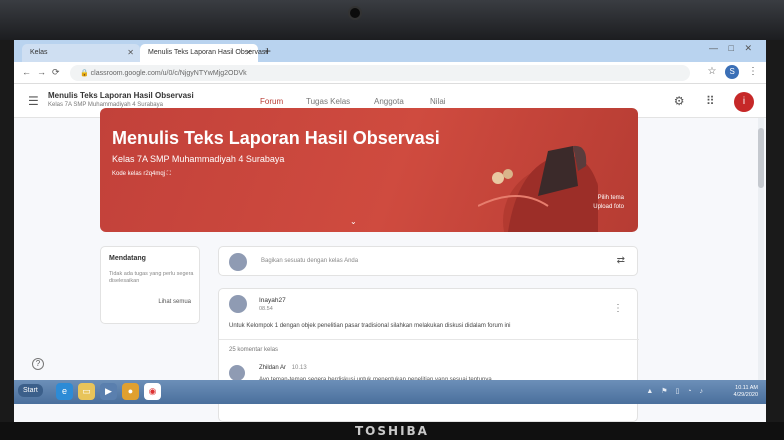 The image size is (784, 440). I want to click on banner-title: Menulis Teks Laporan Hasil Observasi, so click(276, 138).